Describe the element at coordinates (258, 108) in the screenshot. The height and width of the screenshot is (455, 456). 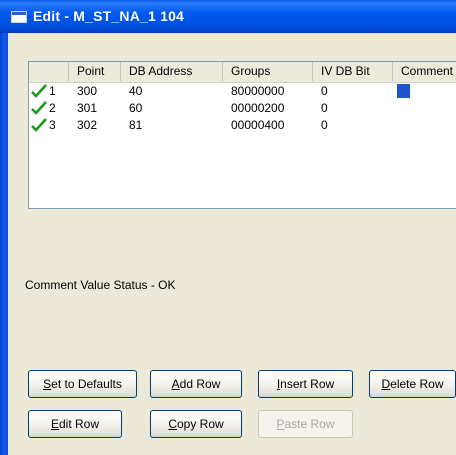
I see `cell-groups: 00000200` at that location.